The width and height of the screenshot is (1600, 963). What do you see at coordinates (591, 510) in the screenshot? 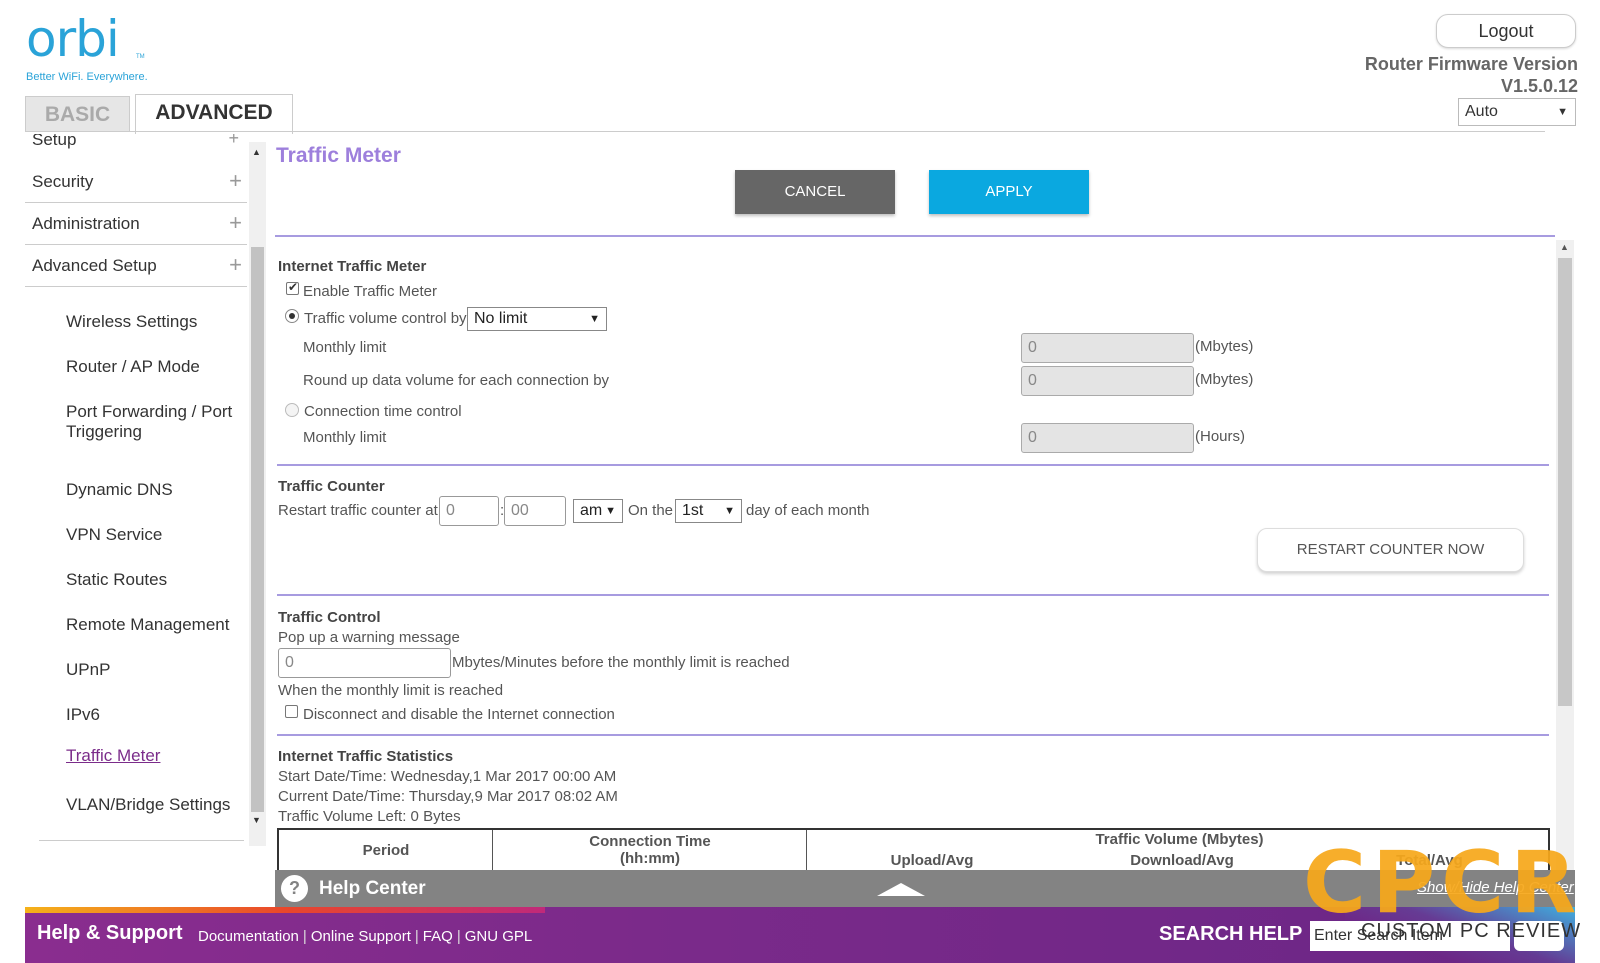
I see `ampm-value: am` at bounding box center [591, 510].